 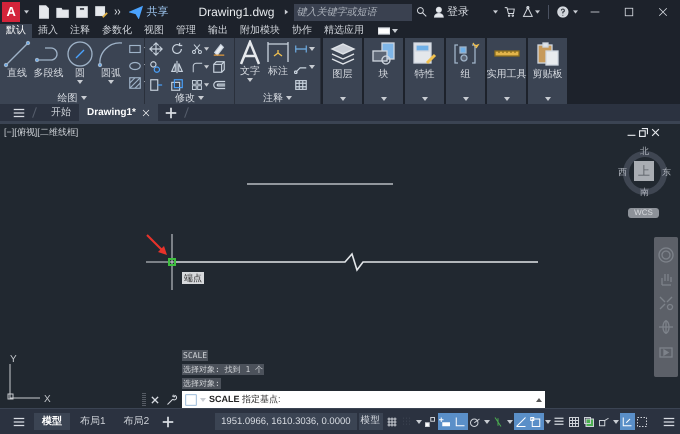 What do you see at coordinates (278, 66) in the screenshot?
I see `annotation-tool-button: 标注` at bounding box center [278, 66].